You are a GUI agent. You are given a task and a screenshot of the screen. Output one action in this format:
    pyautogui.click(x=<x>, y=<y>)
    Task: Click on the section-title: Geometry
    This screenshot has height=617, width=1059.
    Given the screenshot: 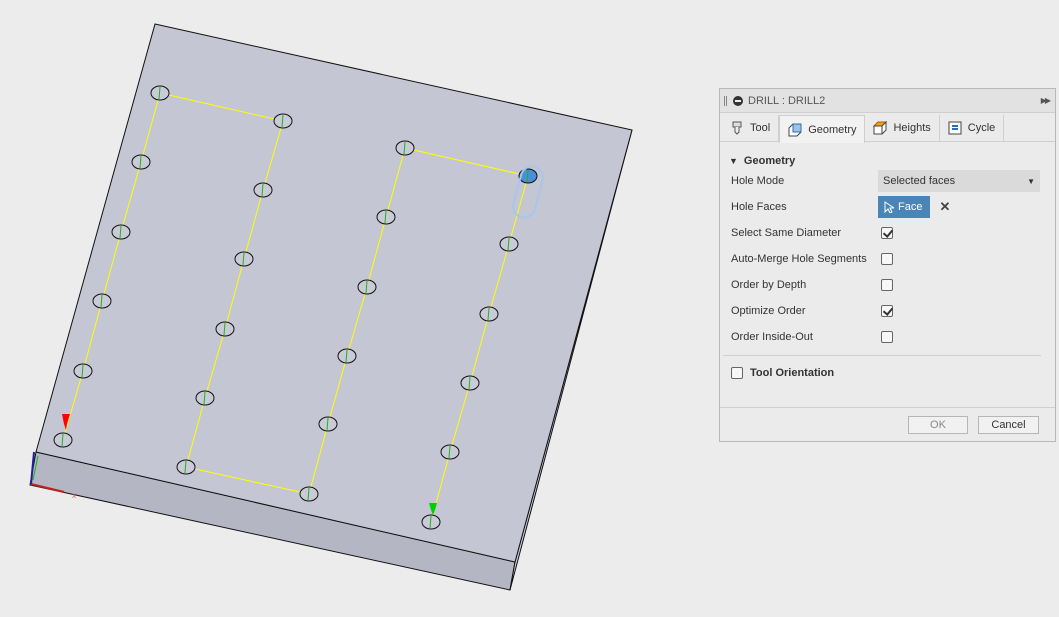 What is the action you would take?
    pyautogui.click(x=769, y=160)
    